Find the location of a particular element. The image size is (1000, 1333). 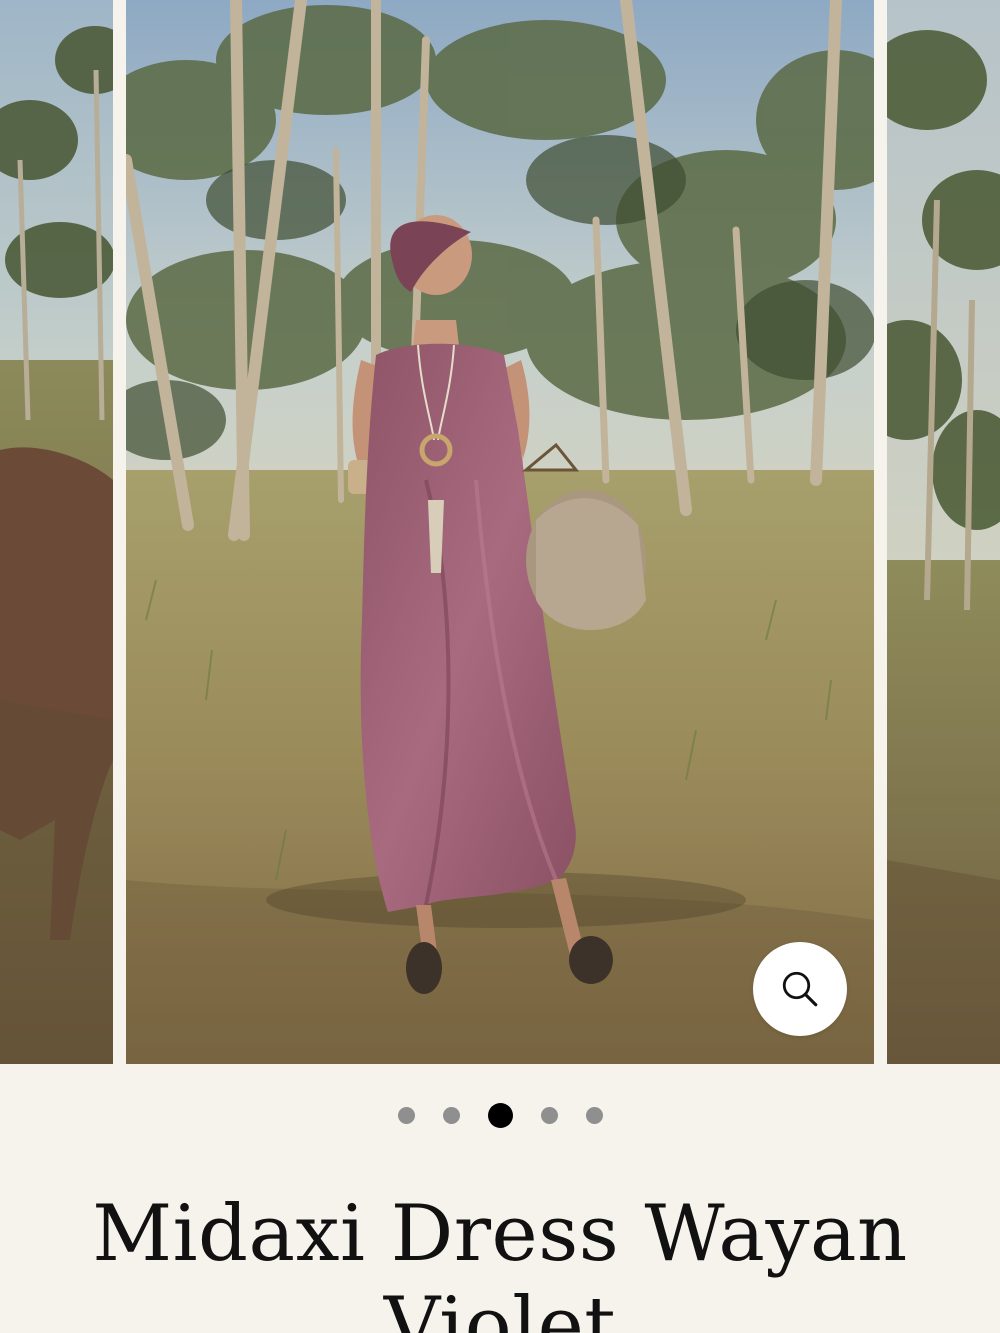

carousel-slide-next is located at coordinates (943, 532).